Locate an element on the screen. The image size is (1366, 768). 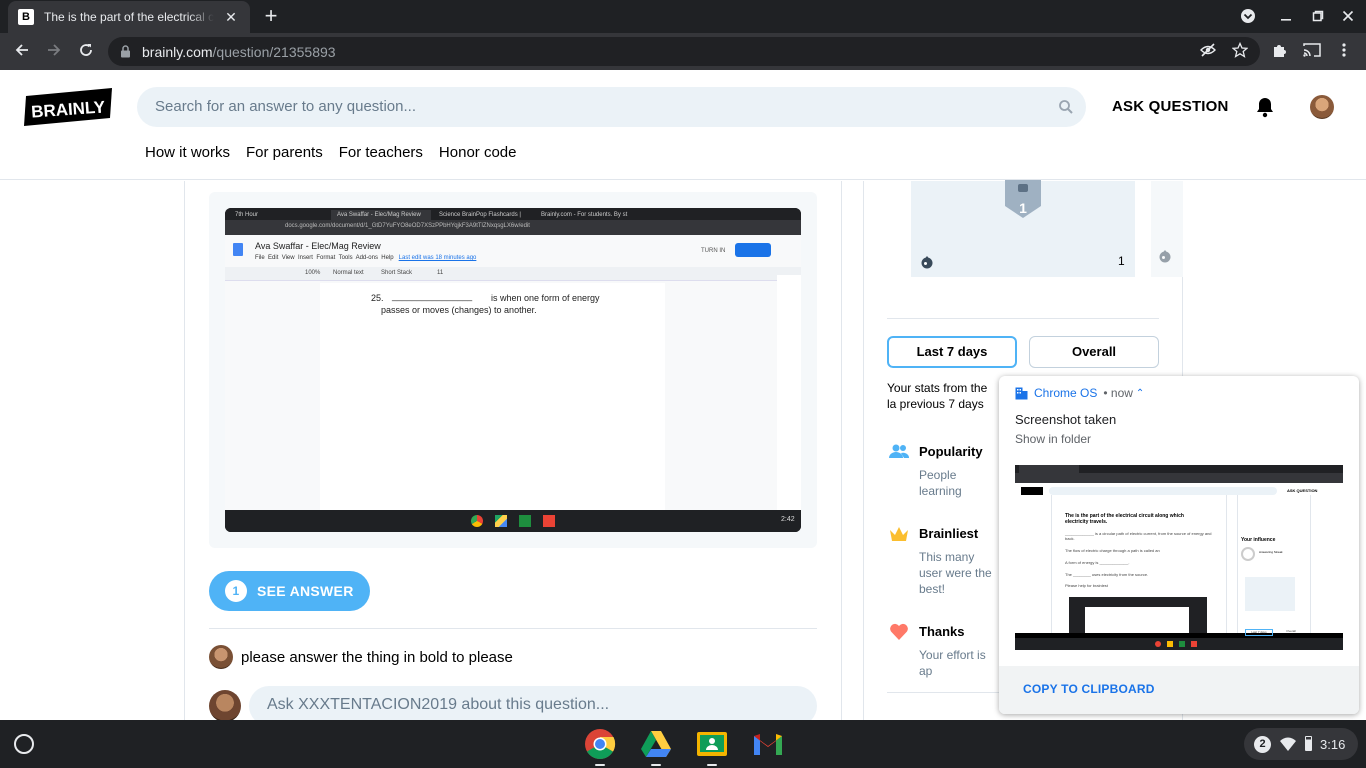
tab-search-button is located at coordinates (1248, 17).